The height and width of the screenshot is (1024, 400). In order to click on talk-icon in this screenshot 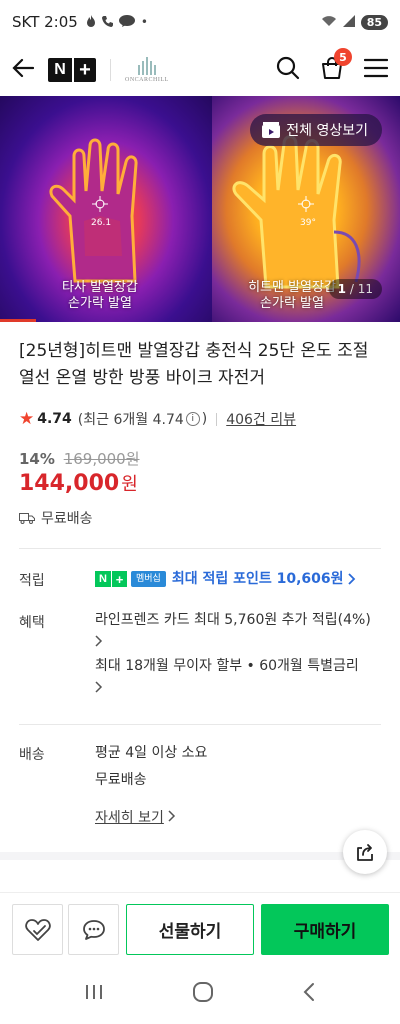, I will do `click(126, 22)`.